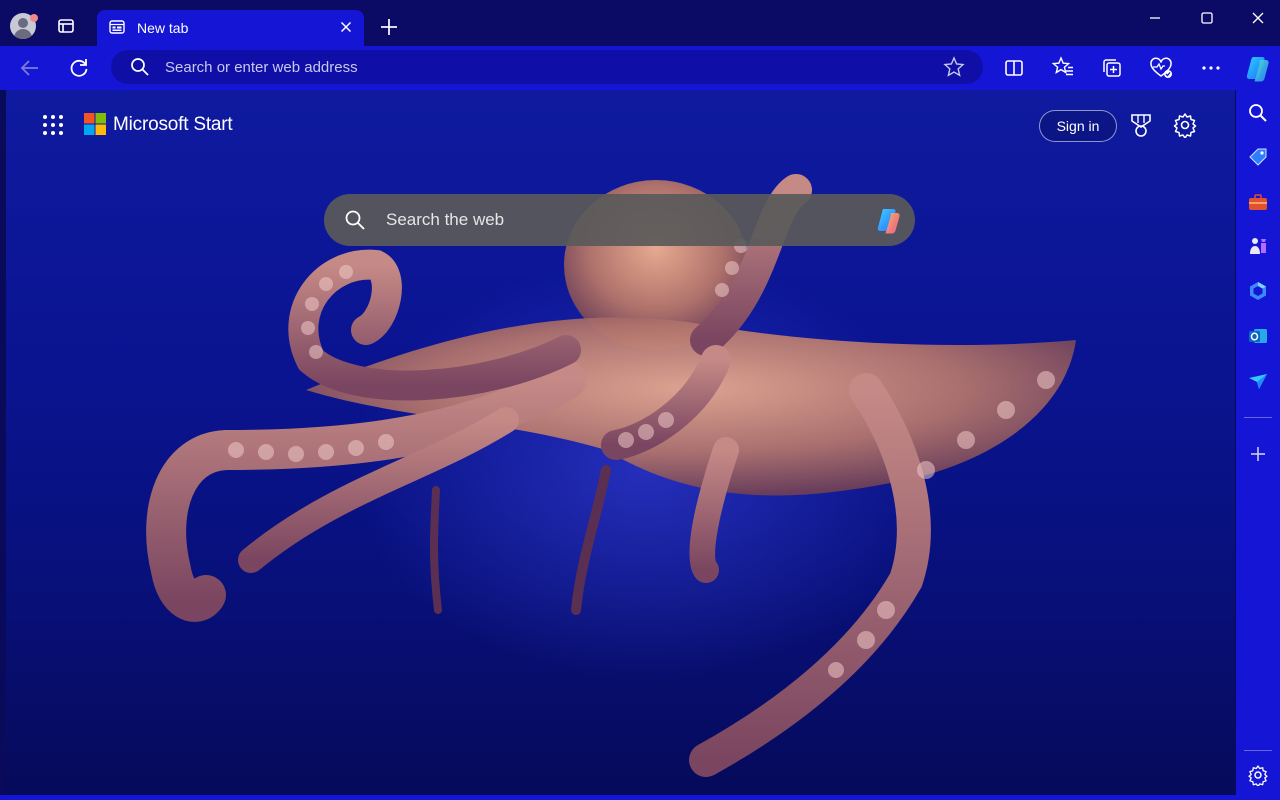  What do you see at coordinates (117, 27) in the screenshot?
I see `new-tab-page-icon` at bounding box center [117, 27].